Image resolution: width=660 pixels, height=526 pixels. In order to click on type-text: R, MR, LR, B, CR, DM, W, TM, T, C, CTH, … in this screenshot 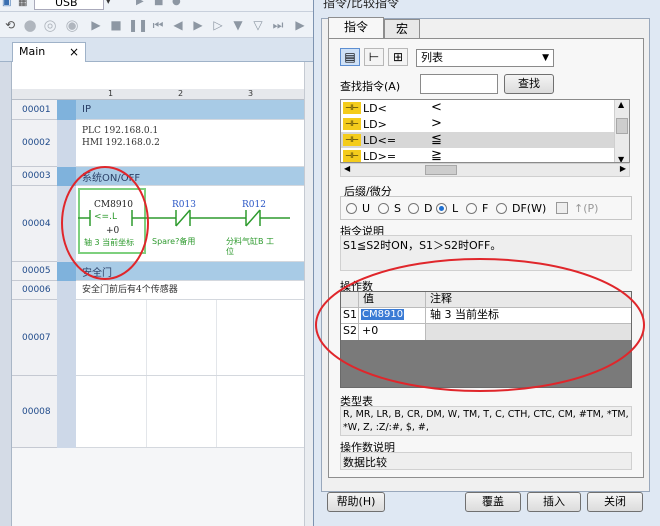, I will do `click(486, 421)`.